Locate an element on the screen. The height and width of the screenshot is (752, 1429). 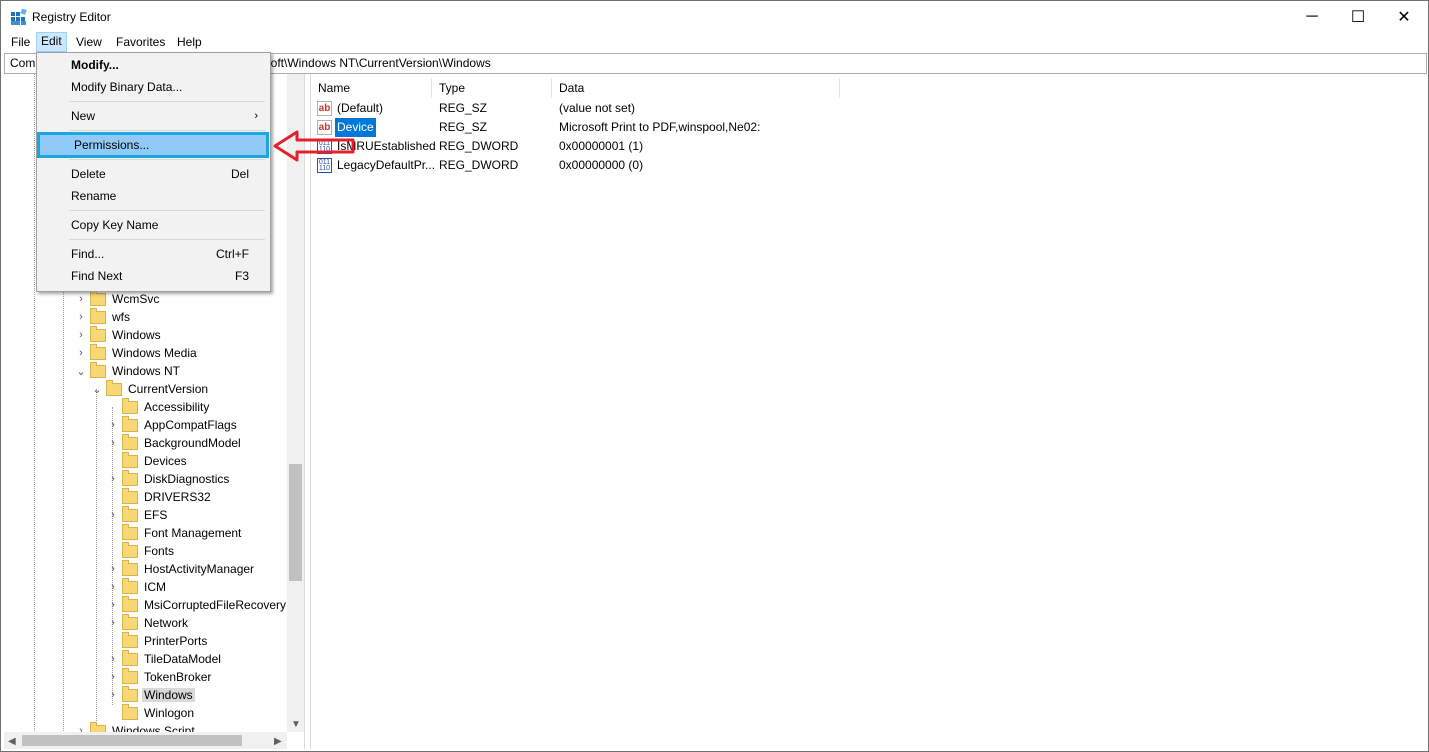
tree-item-label: DRIVERS32 is located at coordinates (177, 497).